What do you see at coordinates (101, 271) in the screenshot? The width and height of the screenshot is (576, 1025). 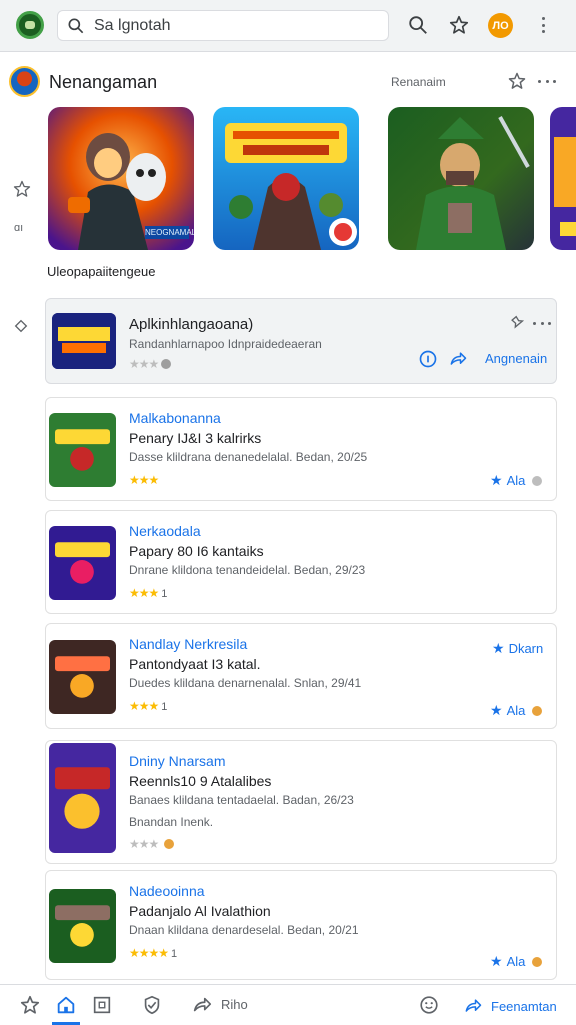 I see `section-heading: Uleopapaiitengeue` at bounding box center [101, 271].